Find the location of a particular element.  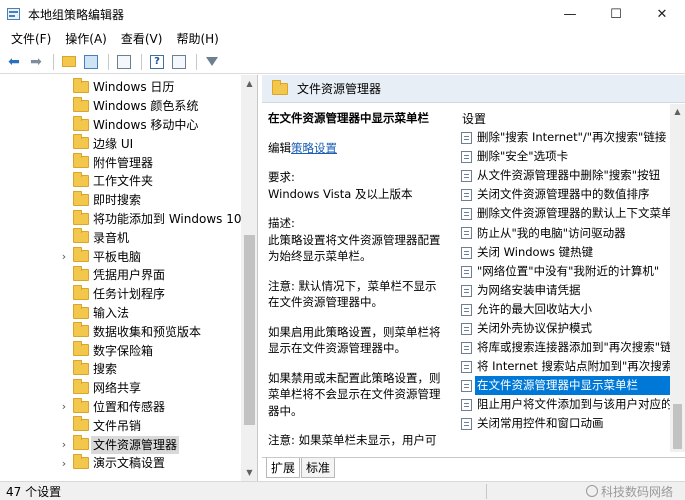

setting-row: 阻止用户将文件添加到与该用户对应的"用户文件 is located at coordinates (561, 404).